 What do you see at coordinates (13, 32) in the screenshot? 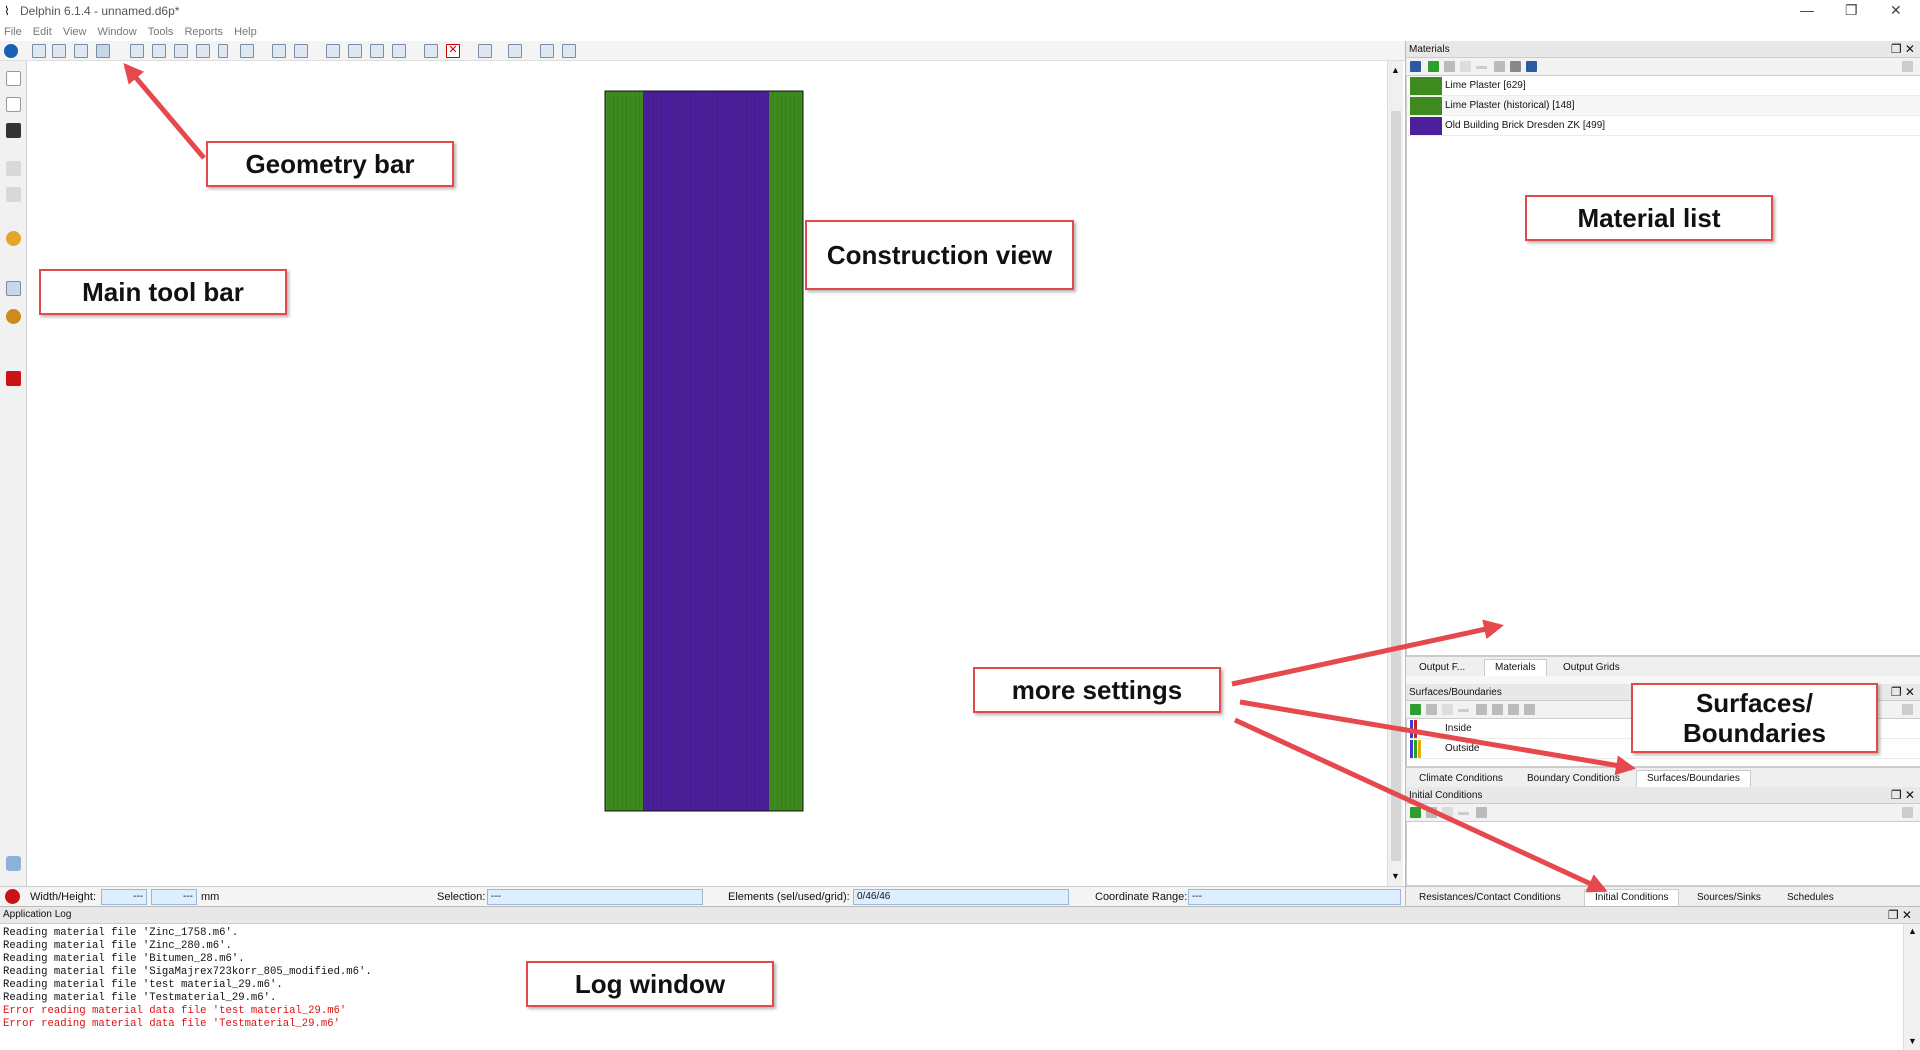
I see `menu-file: File` at bounding box center [13, 32].